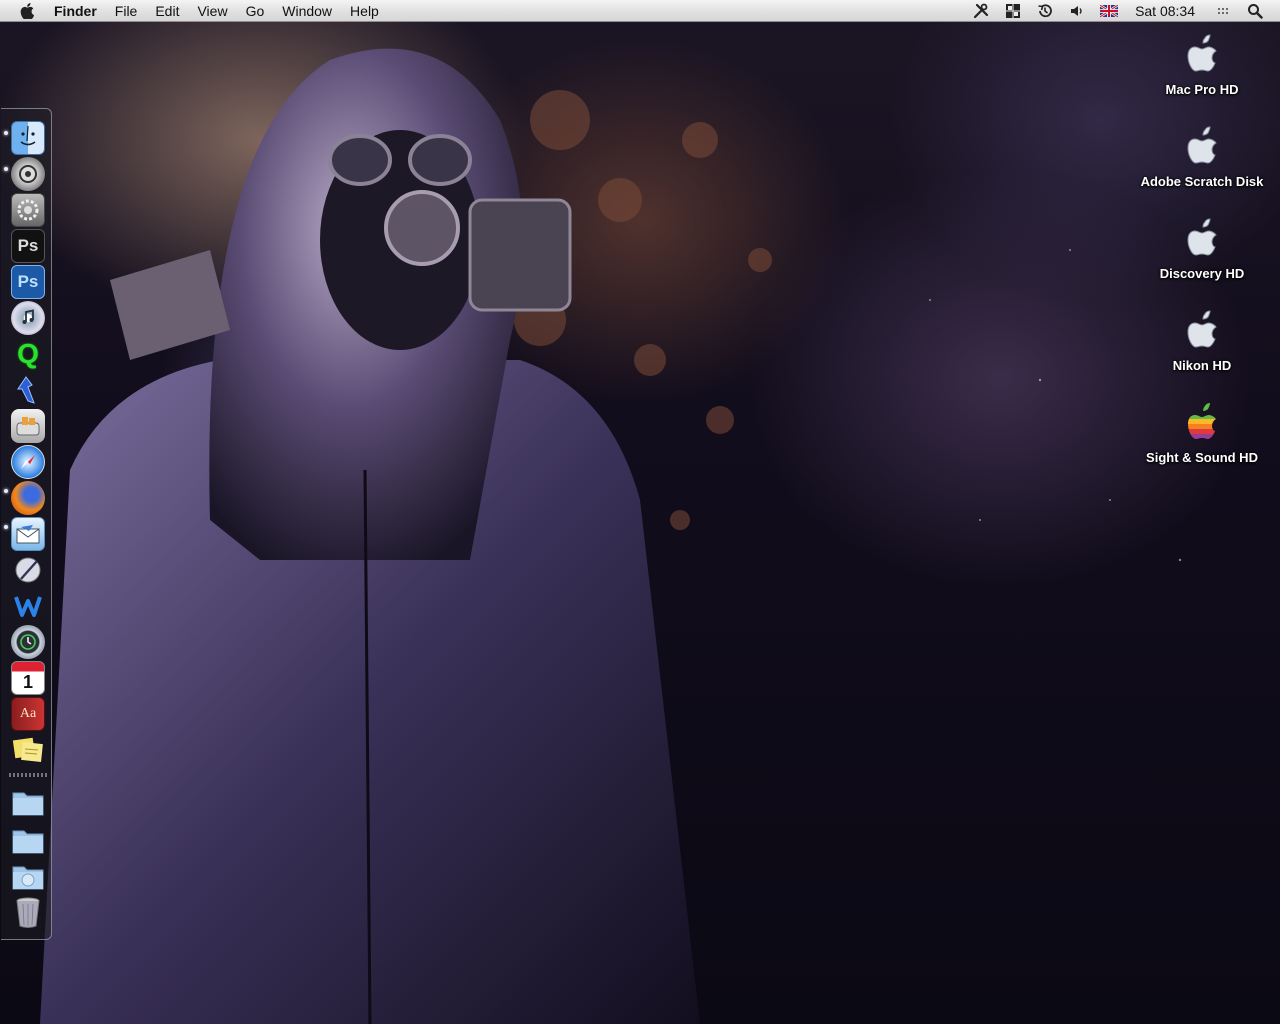 The width and height of the screenshot is (1280, 1024). I want to click on drive-label: Nikon HD, so click(1202, 365).